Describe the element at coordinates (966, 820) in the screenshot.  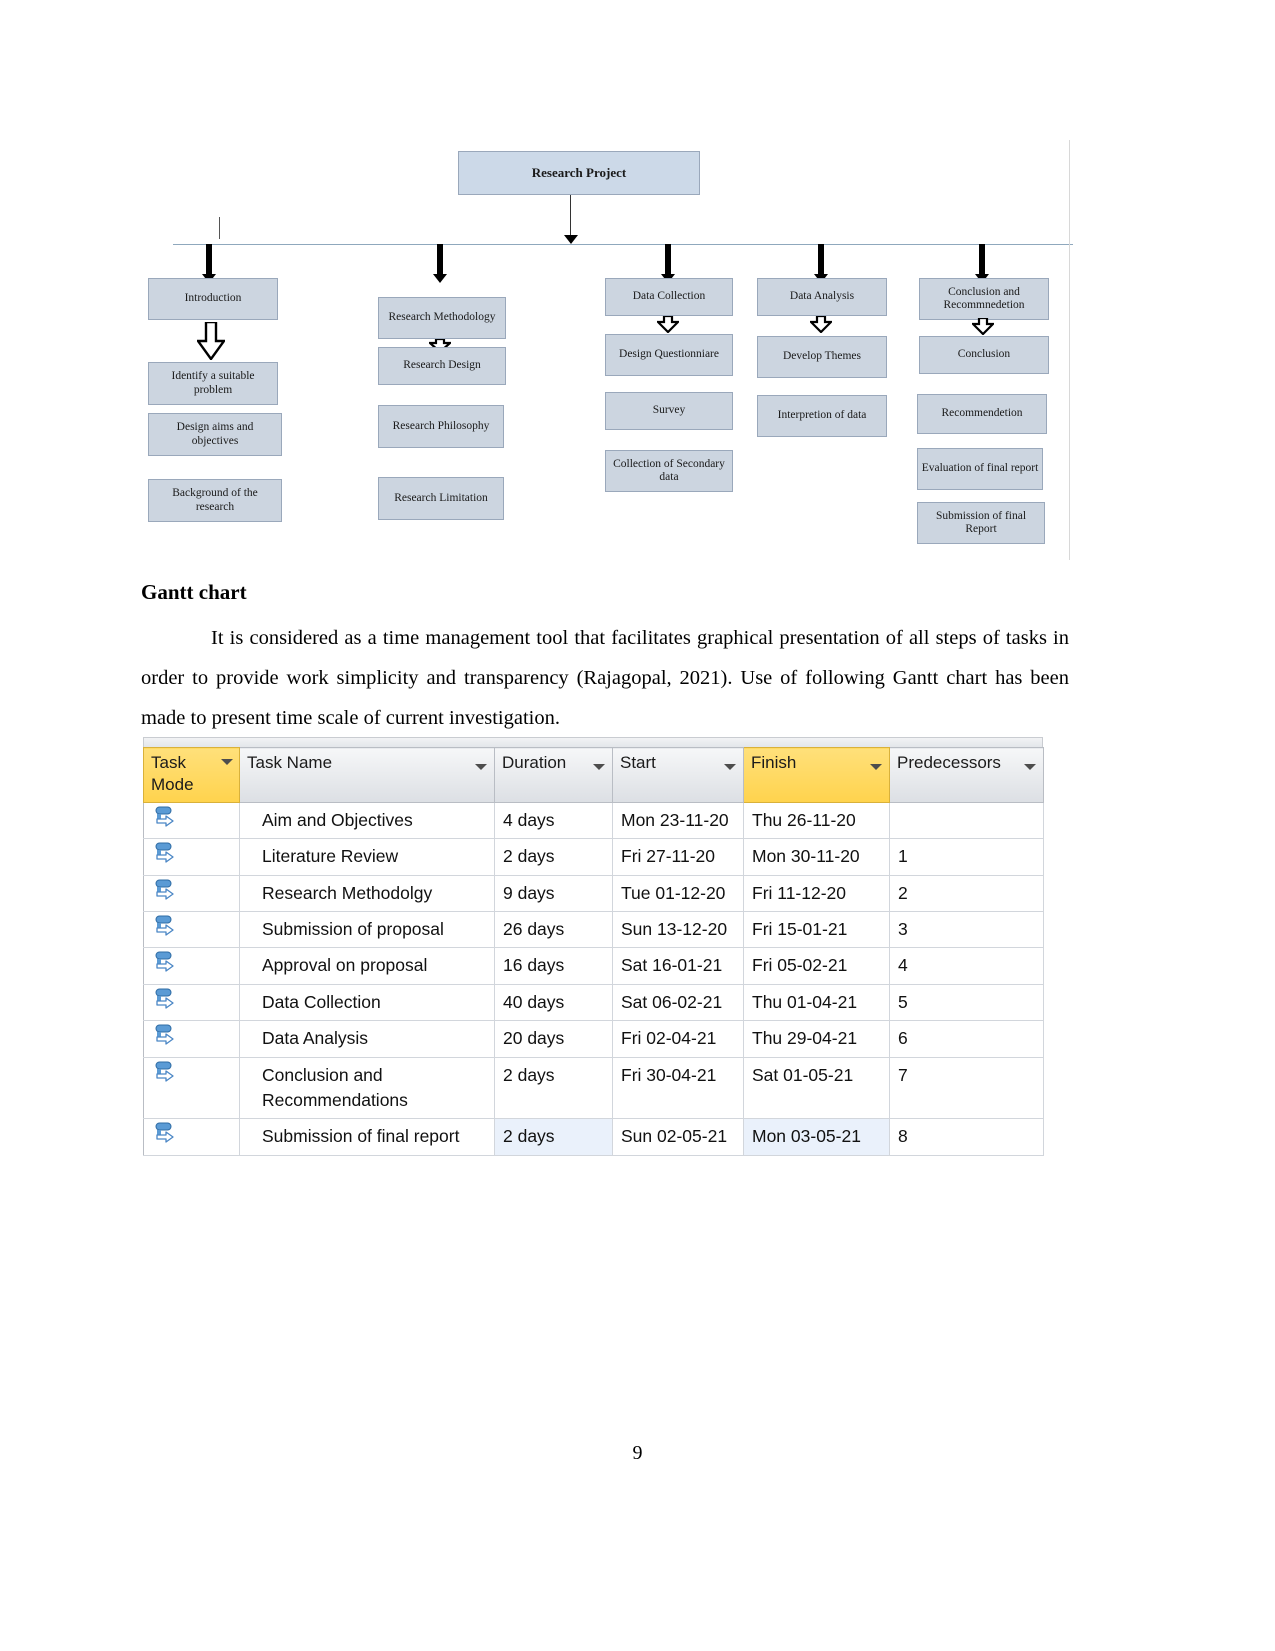
I see `cell-predecessors` at that location.